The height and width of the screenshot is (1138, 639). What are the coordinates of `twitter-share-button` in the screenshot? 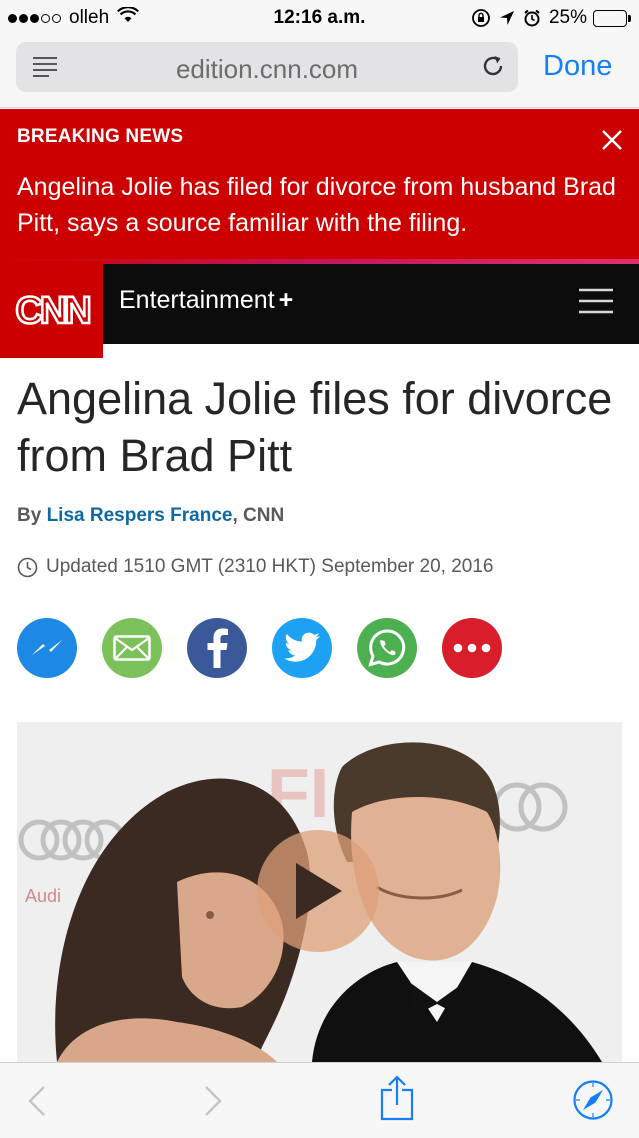 It's located at (302, 648).